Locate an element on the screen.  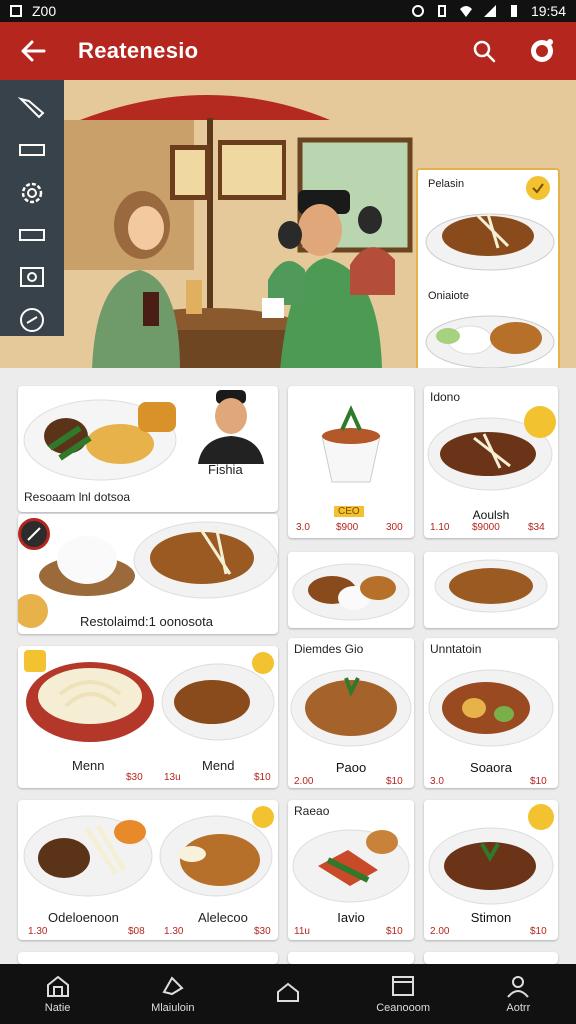
rating-badge-icon is located at coordinates (540, 422).